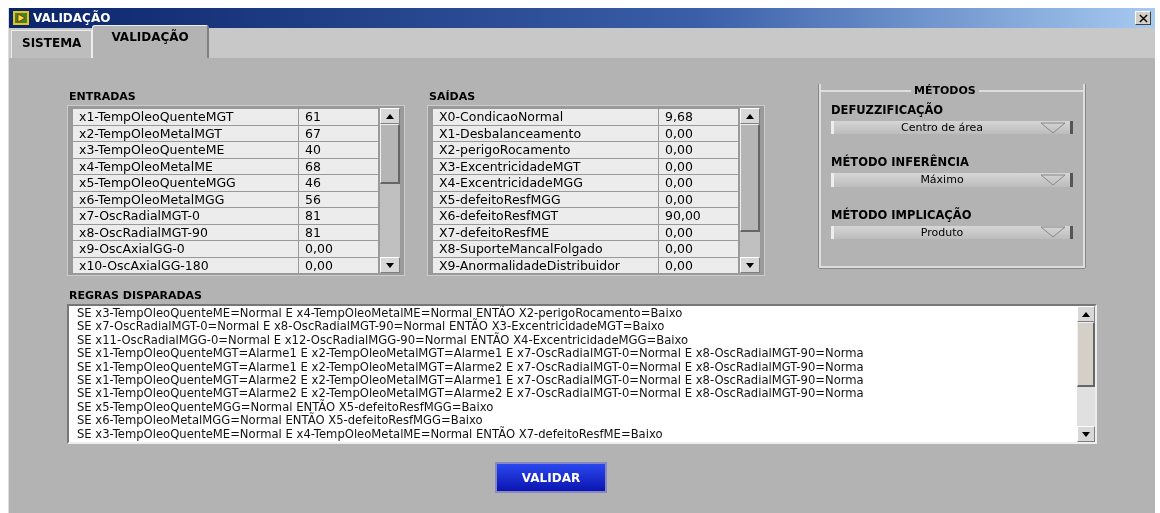  I want to click on table-label: ENTRADAS, so click(103, 96).